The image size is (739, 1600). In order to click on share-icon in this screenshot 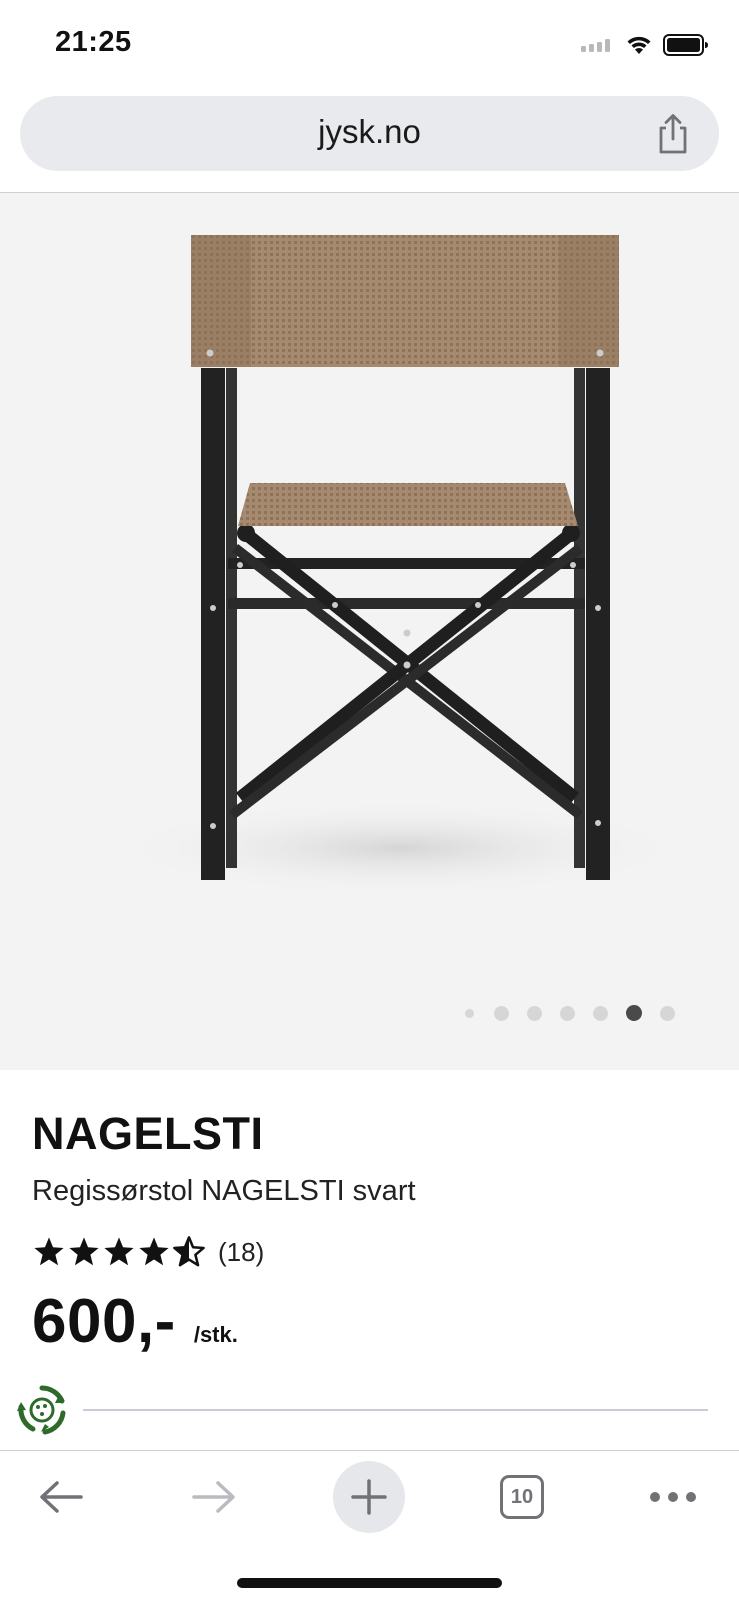, I will do `click(673, 134)`.